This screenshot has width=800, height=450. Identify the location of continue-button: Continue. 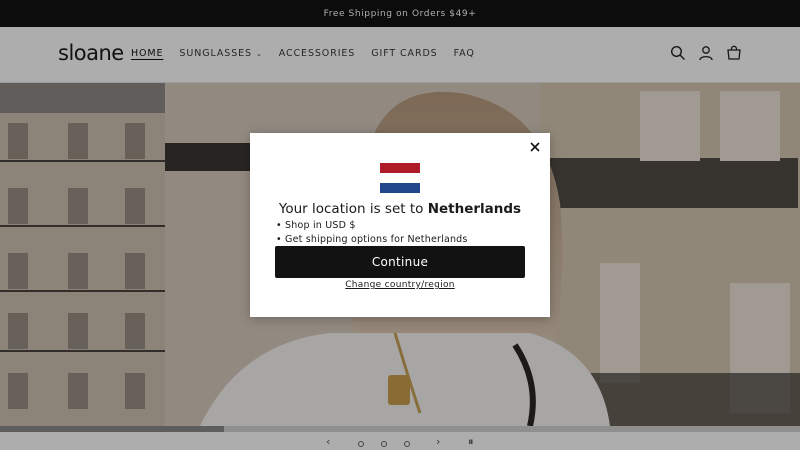
(400, 262).